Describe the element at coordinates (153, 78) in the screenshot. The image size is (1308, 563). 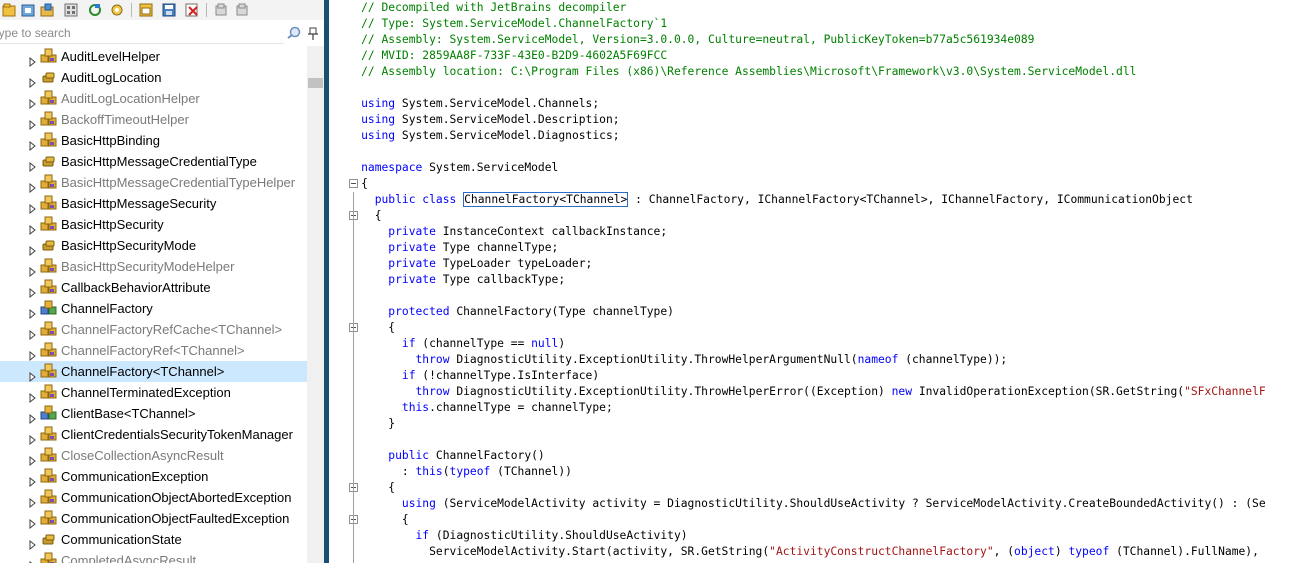
I see `tree-item: AuditLogLocation` at that location.